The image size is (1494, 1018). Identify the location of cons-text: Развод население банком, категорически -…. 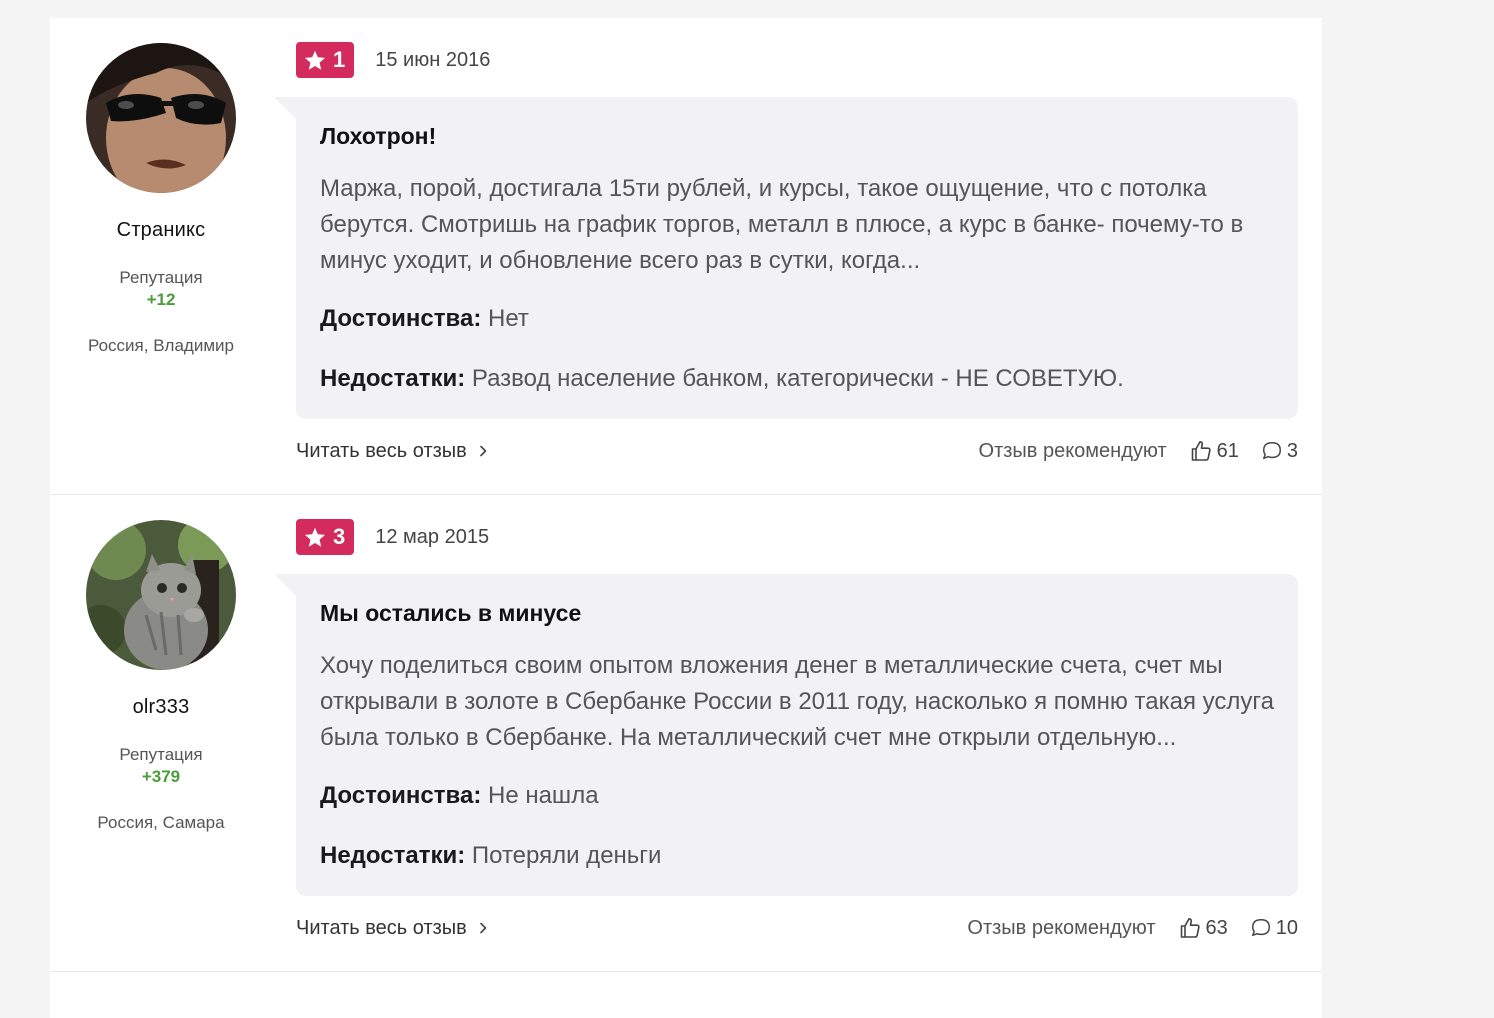
(797, 378).